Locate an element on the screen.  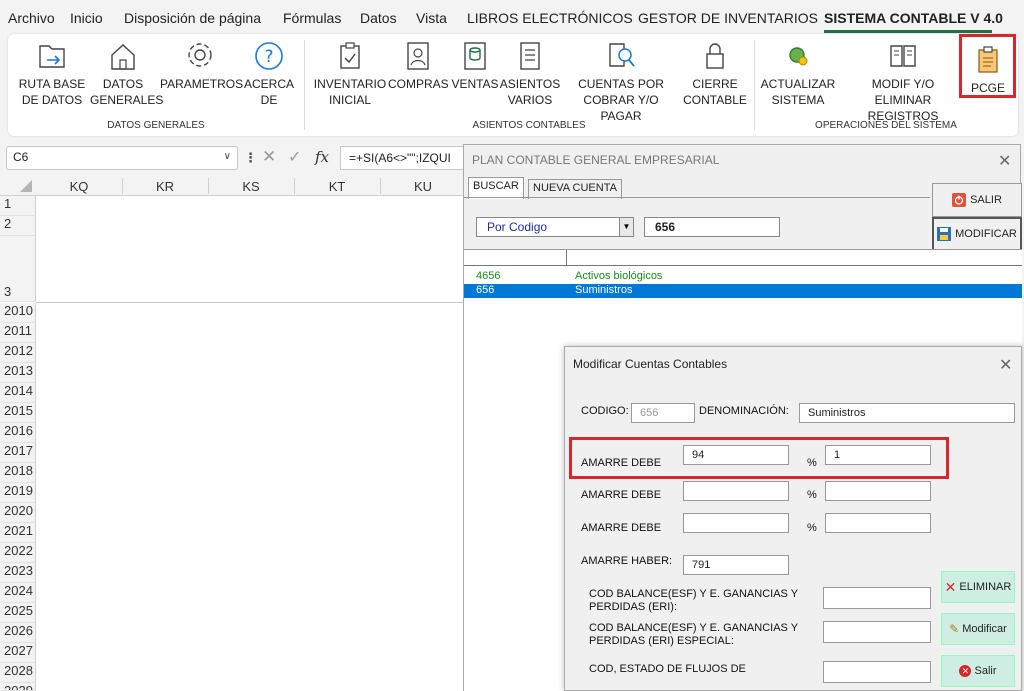
column-header: KU is located at coordinates (423, 186).